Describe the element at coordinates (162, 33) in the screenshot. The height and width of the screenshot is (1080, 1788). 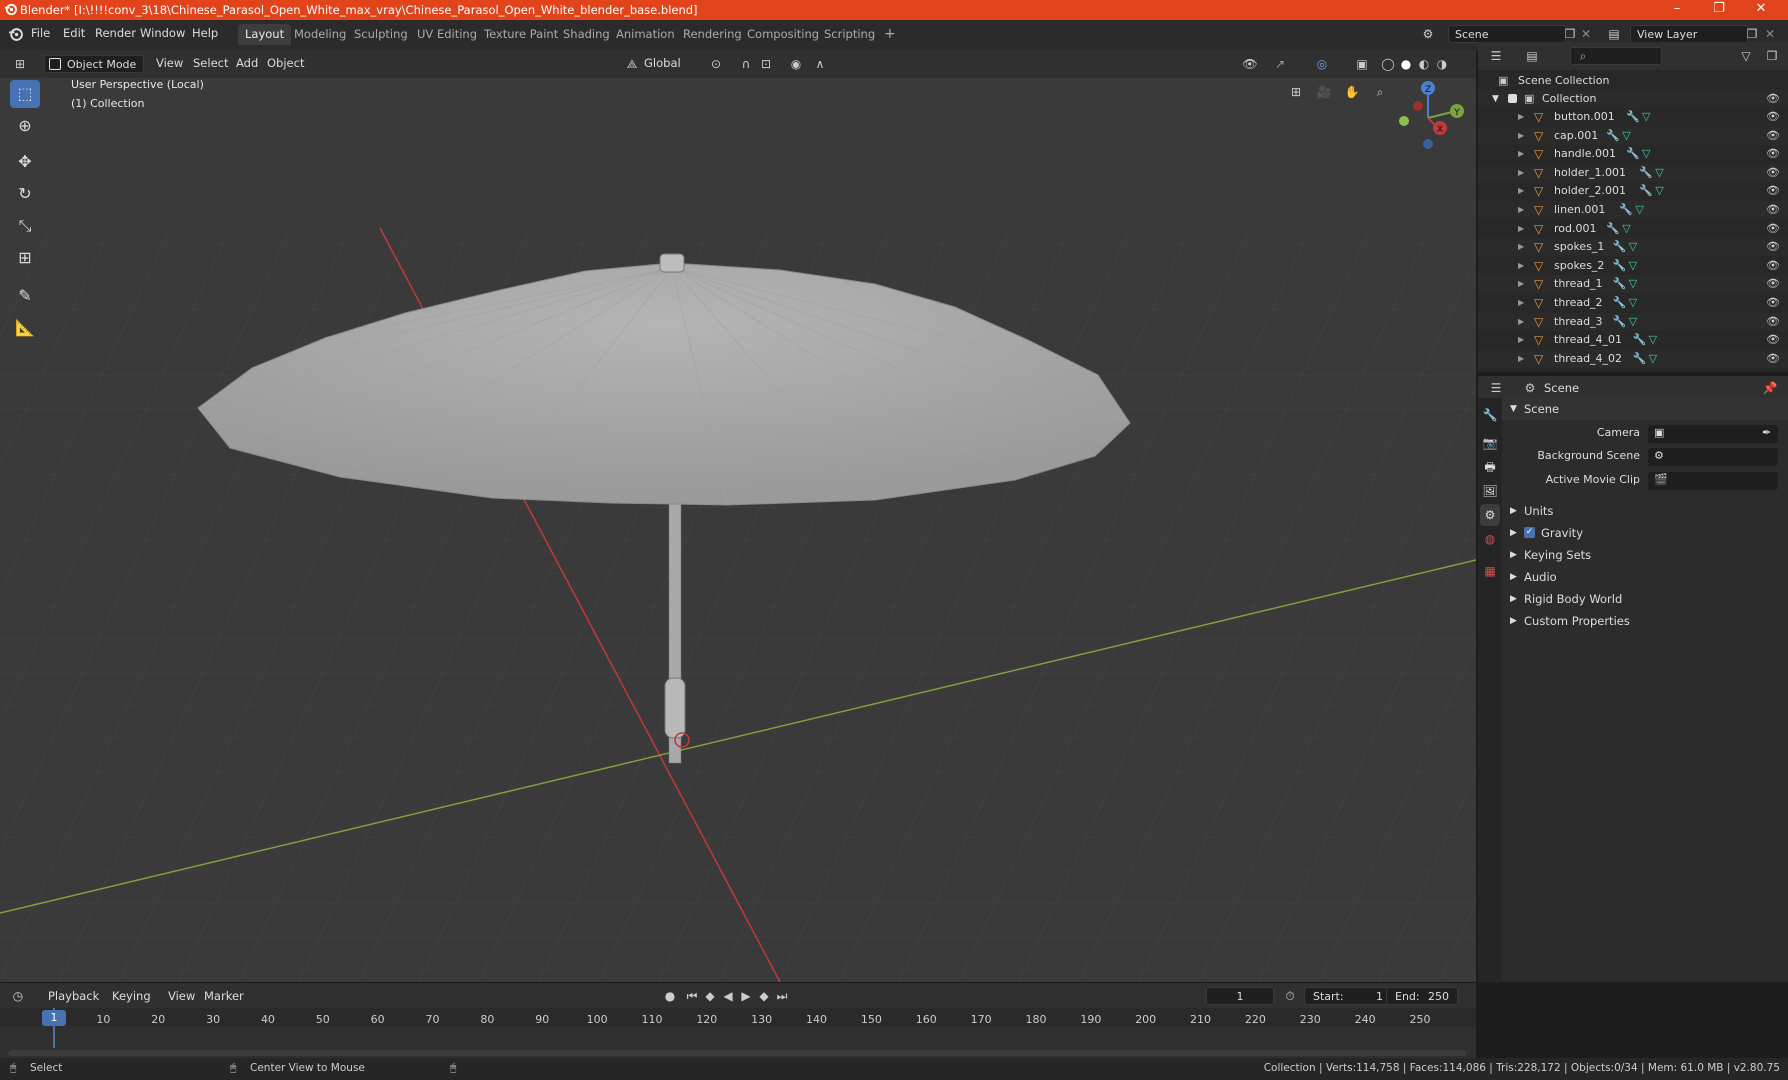
I see `menu-window: Window` at that location.